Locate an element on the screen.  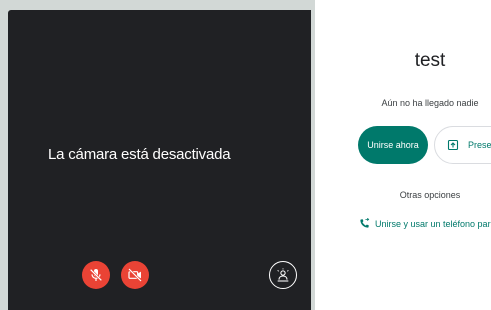
camera-off-message: La cámara está desactivada is located at coordinates (139, 154).